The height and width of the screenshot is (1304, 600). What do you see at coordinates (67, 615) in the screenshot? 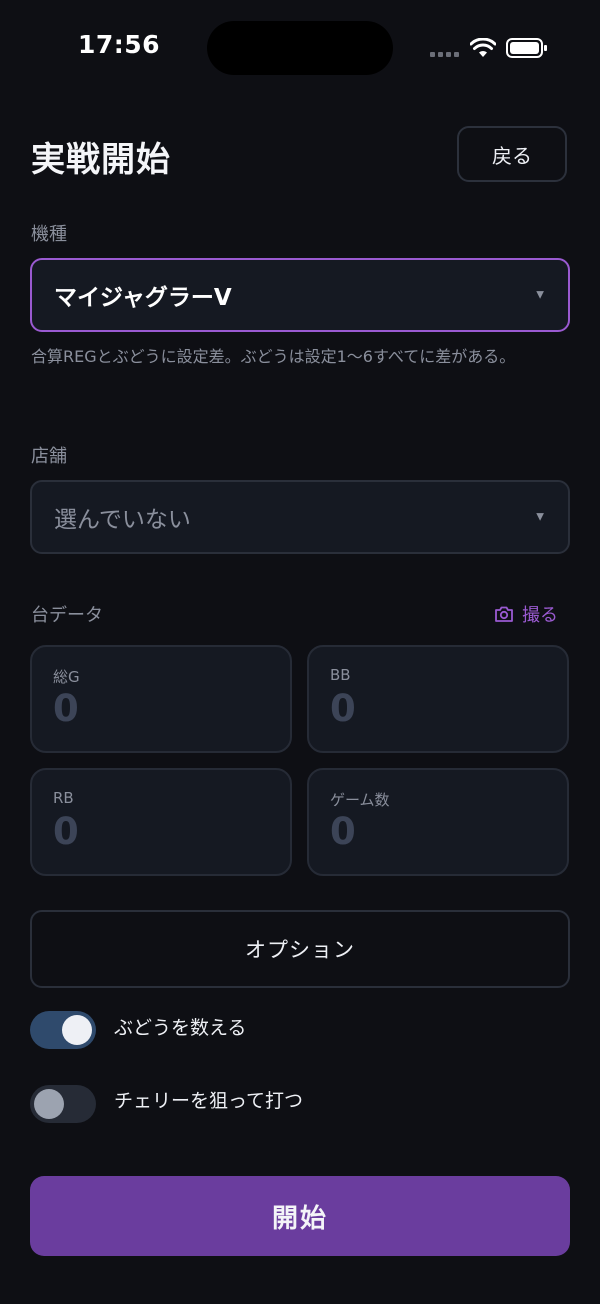
I see `machine-data-label: 台データ` at bounding box center [67, 615].